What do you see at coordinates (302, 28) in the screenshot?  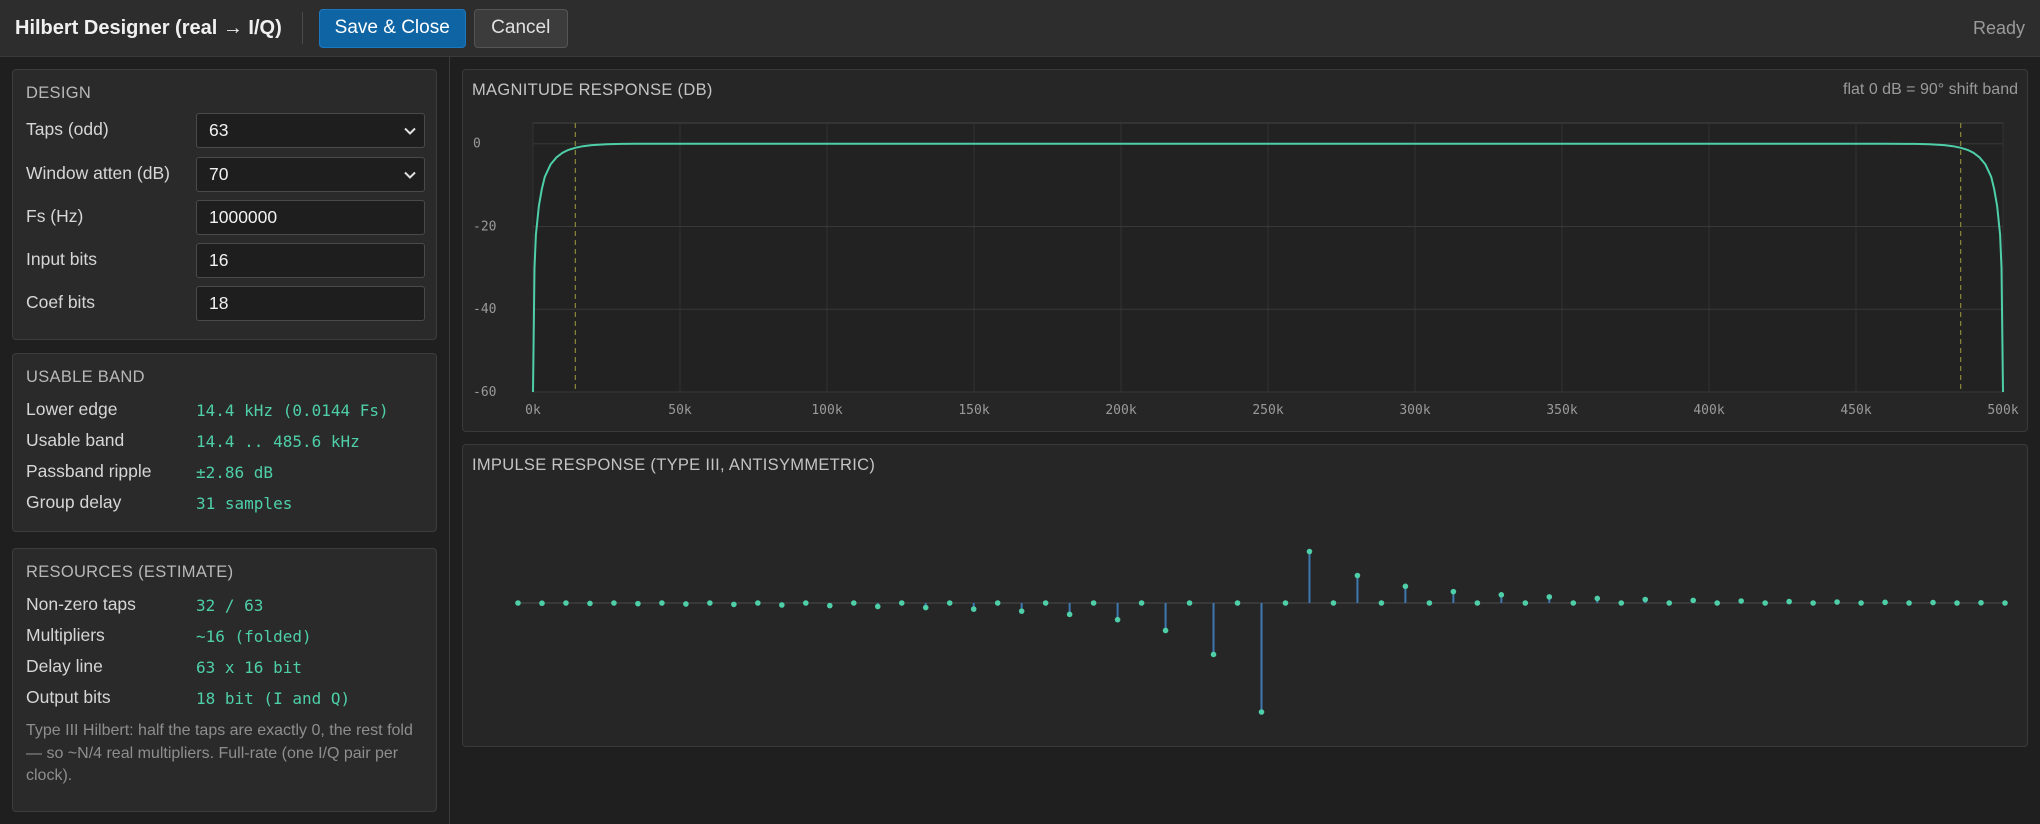 I see `toolbar-divider` at bounding box center [302, 28].